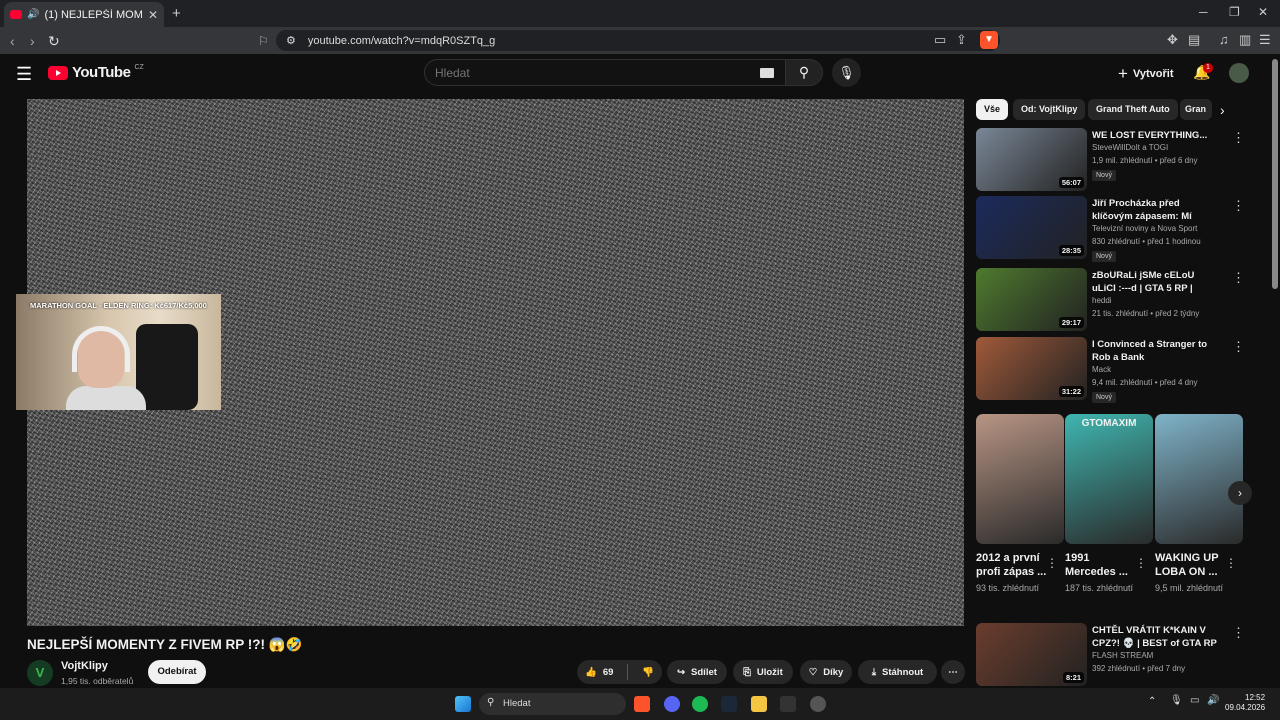 The image size is (1280, 720). Describe the element at coordinates (672, 704) in the screenshot. I see `discord-taskbar-icon` at that location.